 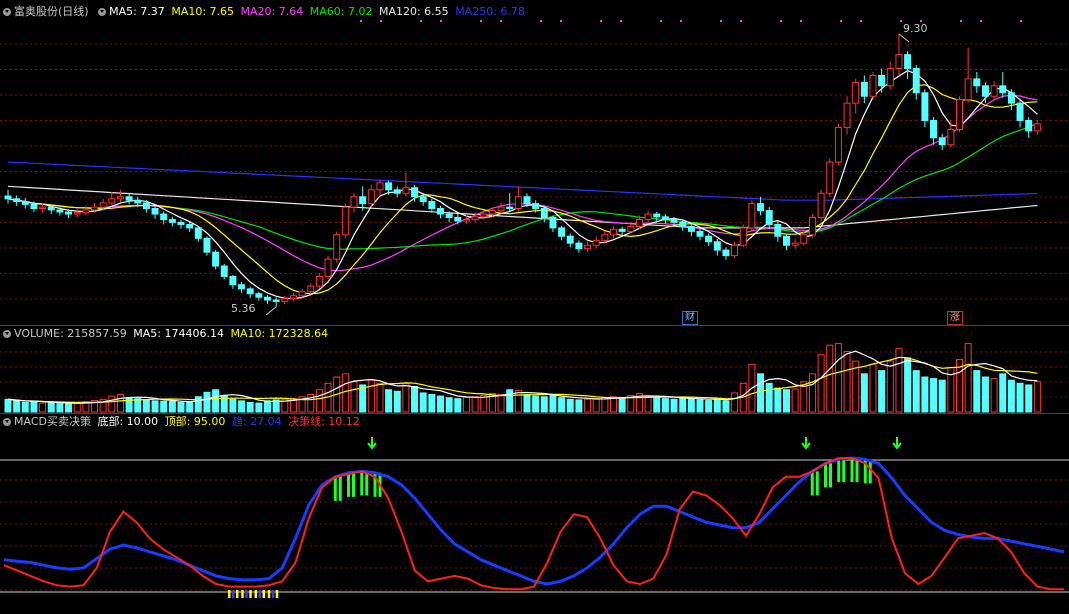 What do you see at coordinates (915, 28) in the screenshot?
I see `high-price-marker: 9.30` at bounding box center [915, 28].